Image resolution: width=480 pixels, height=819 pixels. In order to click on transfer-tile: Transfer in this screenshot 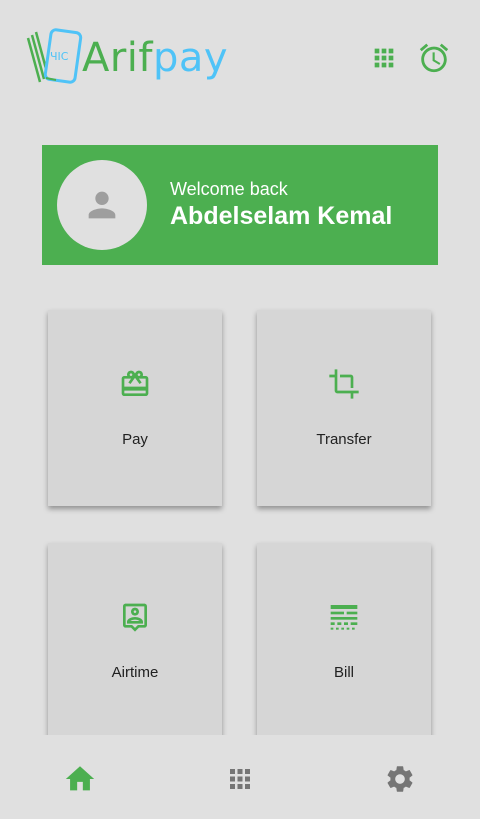, I will do `click(344, 408)`.